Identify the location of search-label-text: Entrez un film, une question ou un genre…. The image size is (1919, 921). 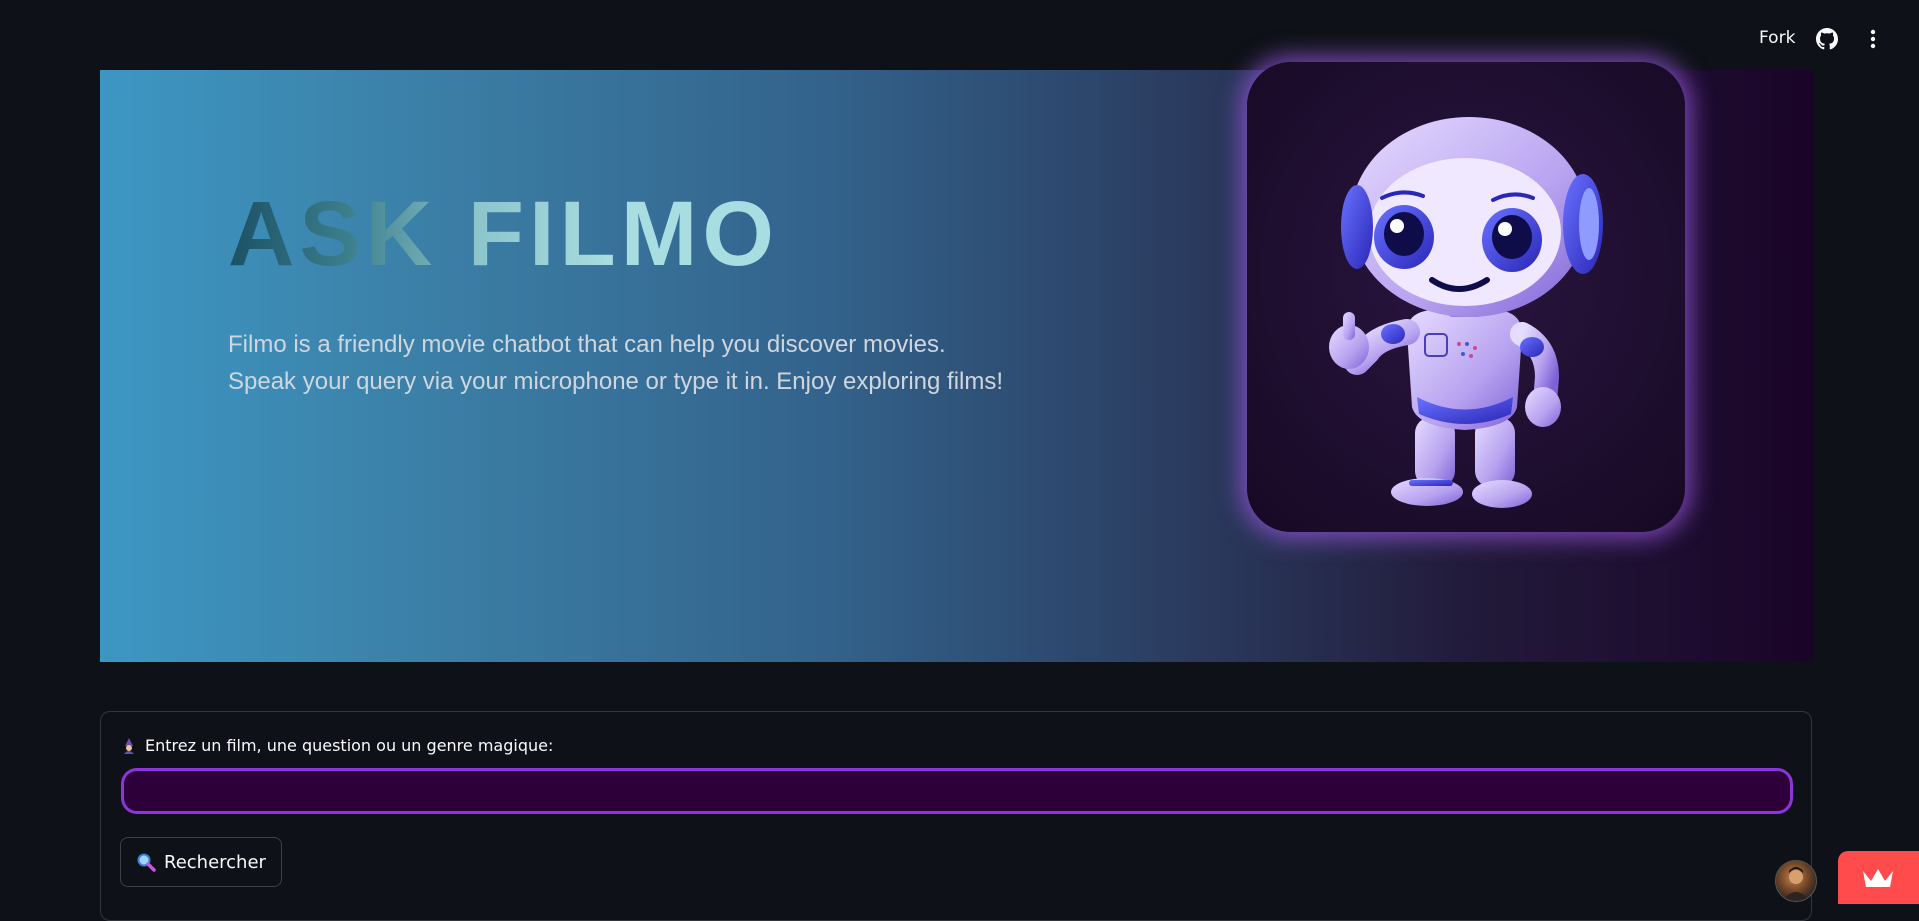
(349, 745).